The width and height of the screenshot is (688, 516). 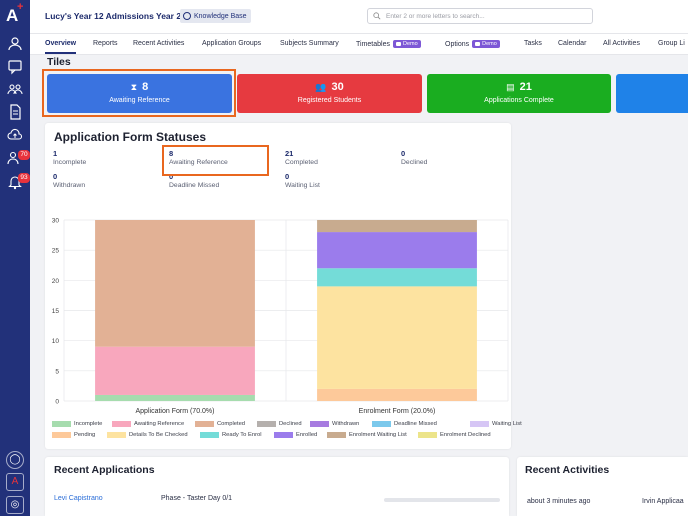 What do you see at coordinates (130, 137) in the screenshot?
I see `card-title: Application Form Statuses` at bounding box center [130, 137].